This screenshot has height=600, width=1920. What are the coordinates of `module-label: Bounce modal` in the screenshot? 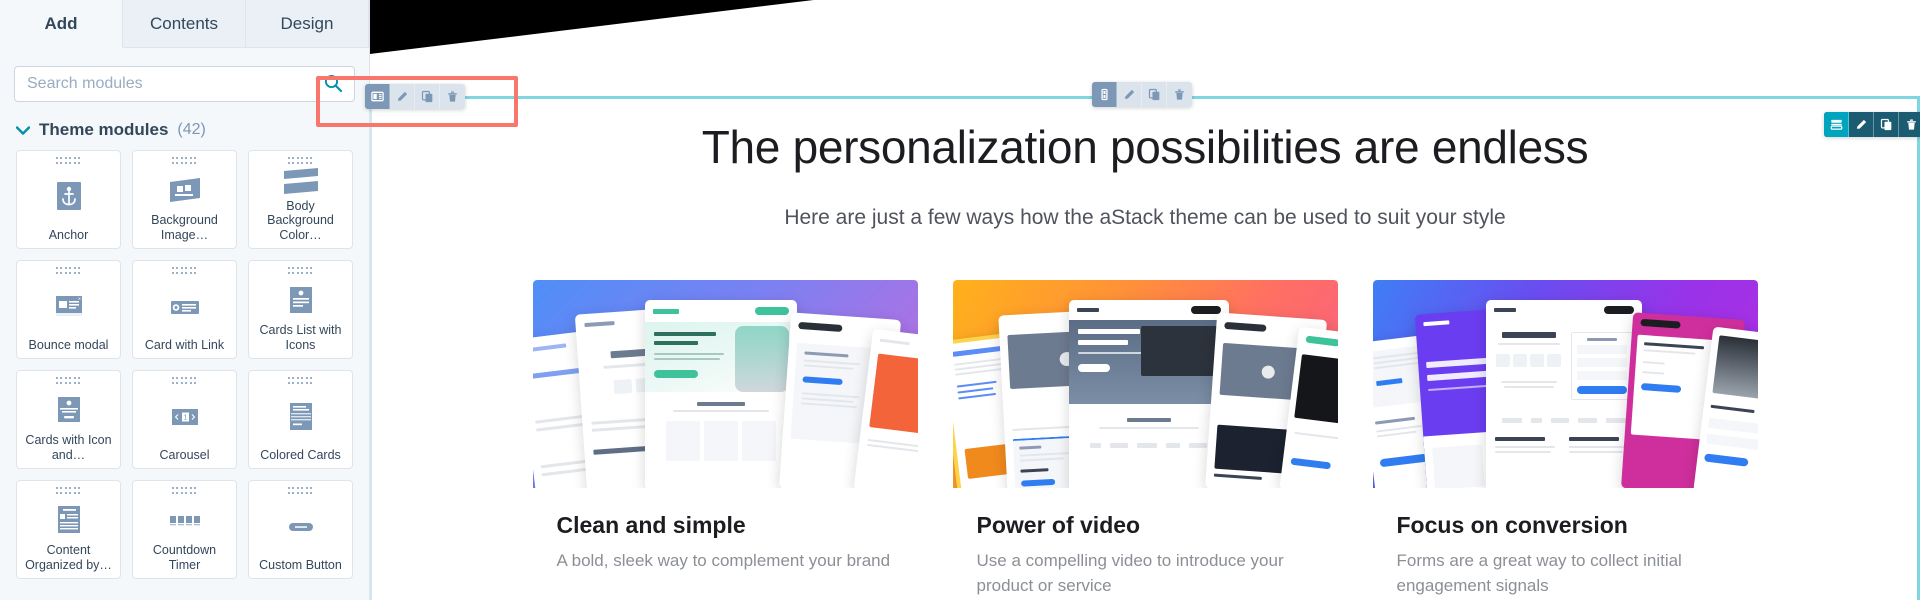 It's located at (68, 344).